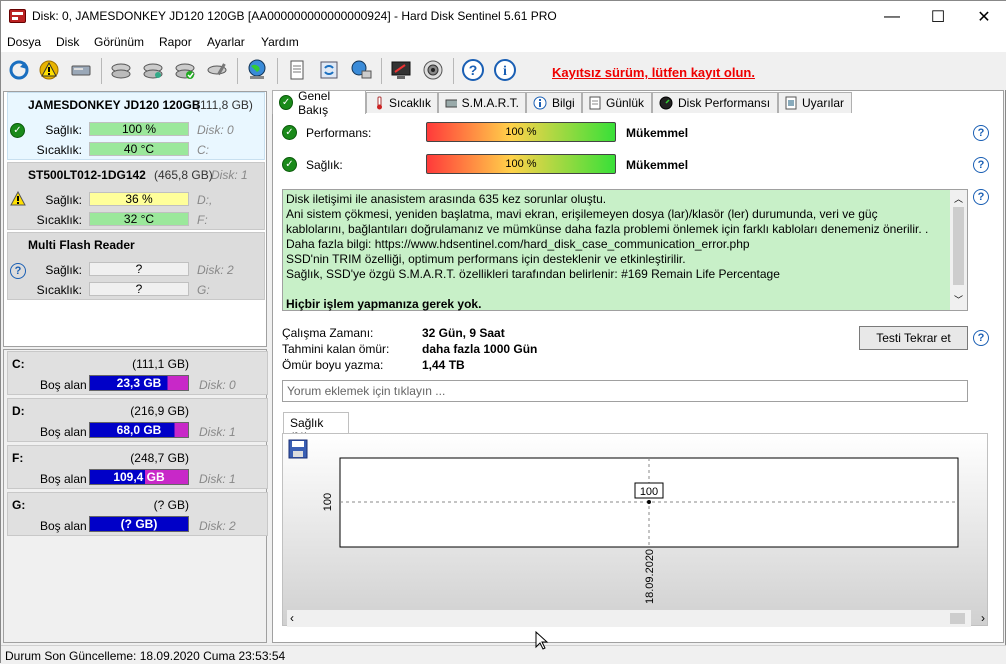 This screenshot has height=664, width=1006. What do you see at coordinates (316, 428) in the screenshot?
I see `tab-health-chart: Sağlık (%)` at bounding box center [316, 428].